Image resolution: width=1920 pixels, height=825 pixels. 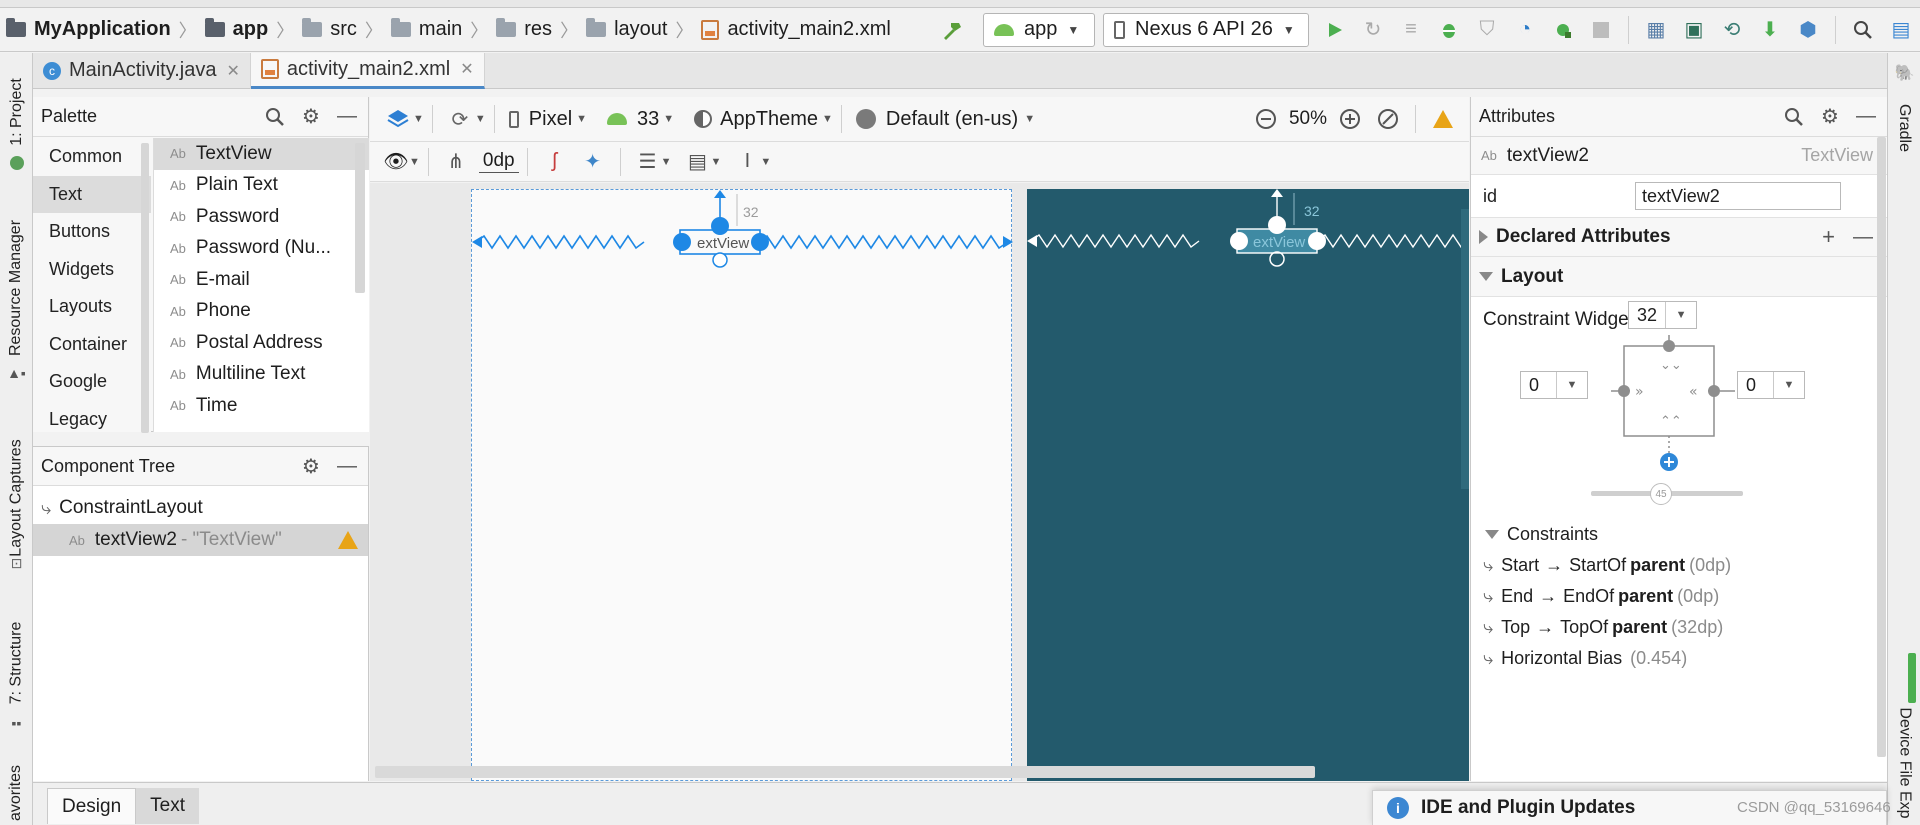 What do you see at coordinates (1679, 237) in the screenshot?
I see `declared-attributes-section: Declared Attributes + —` at bounding box center [1679, 237].